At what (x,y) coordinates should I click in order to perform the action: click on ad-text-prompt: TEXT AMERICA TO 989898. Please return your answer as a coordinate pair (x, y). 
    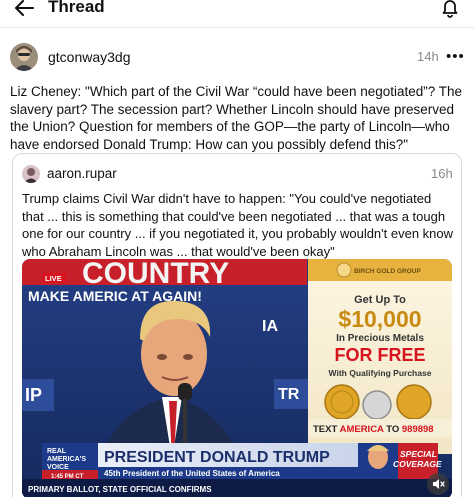
    Looking at the image, I should click on (373, 429).